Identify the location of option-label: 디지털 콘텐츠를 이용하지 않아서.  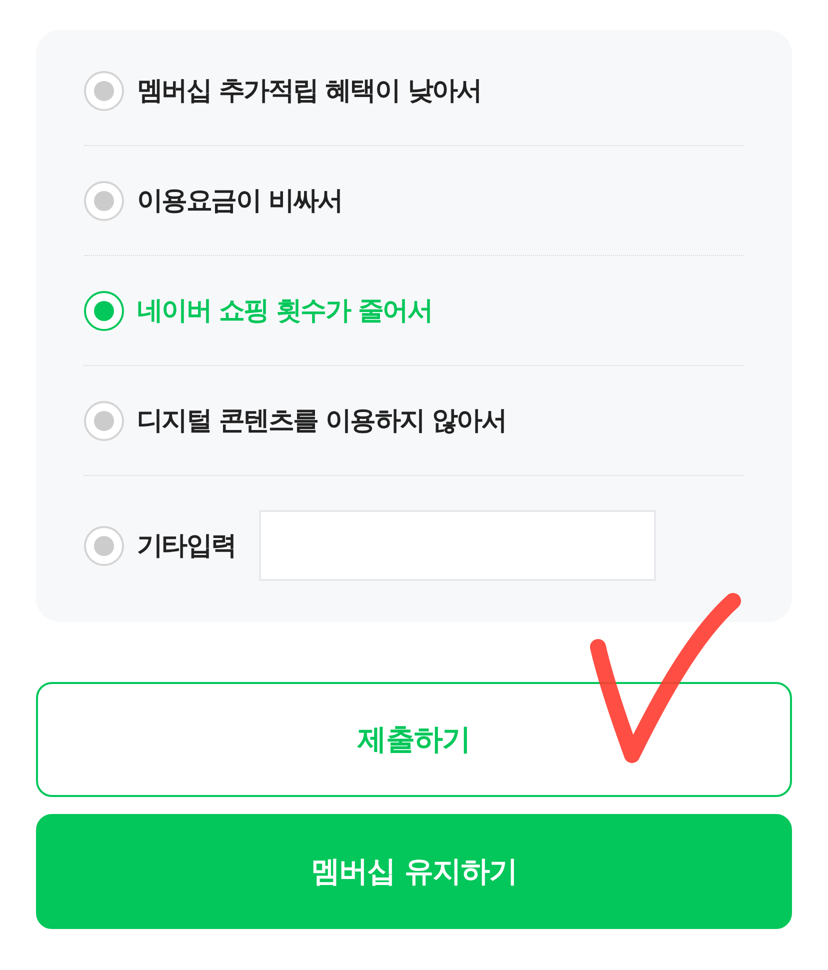
(321, 421).